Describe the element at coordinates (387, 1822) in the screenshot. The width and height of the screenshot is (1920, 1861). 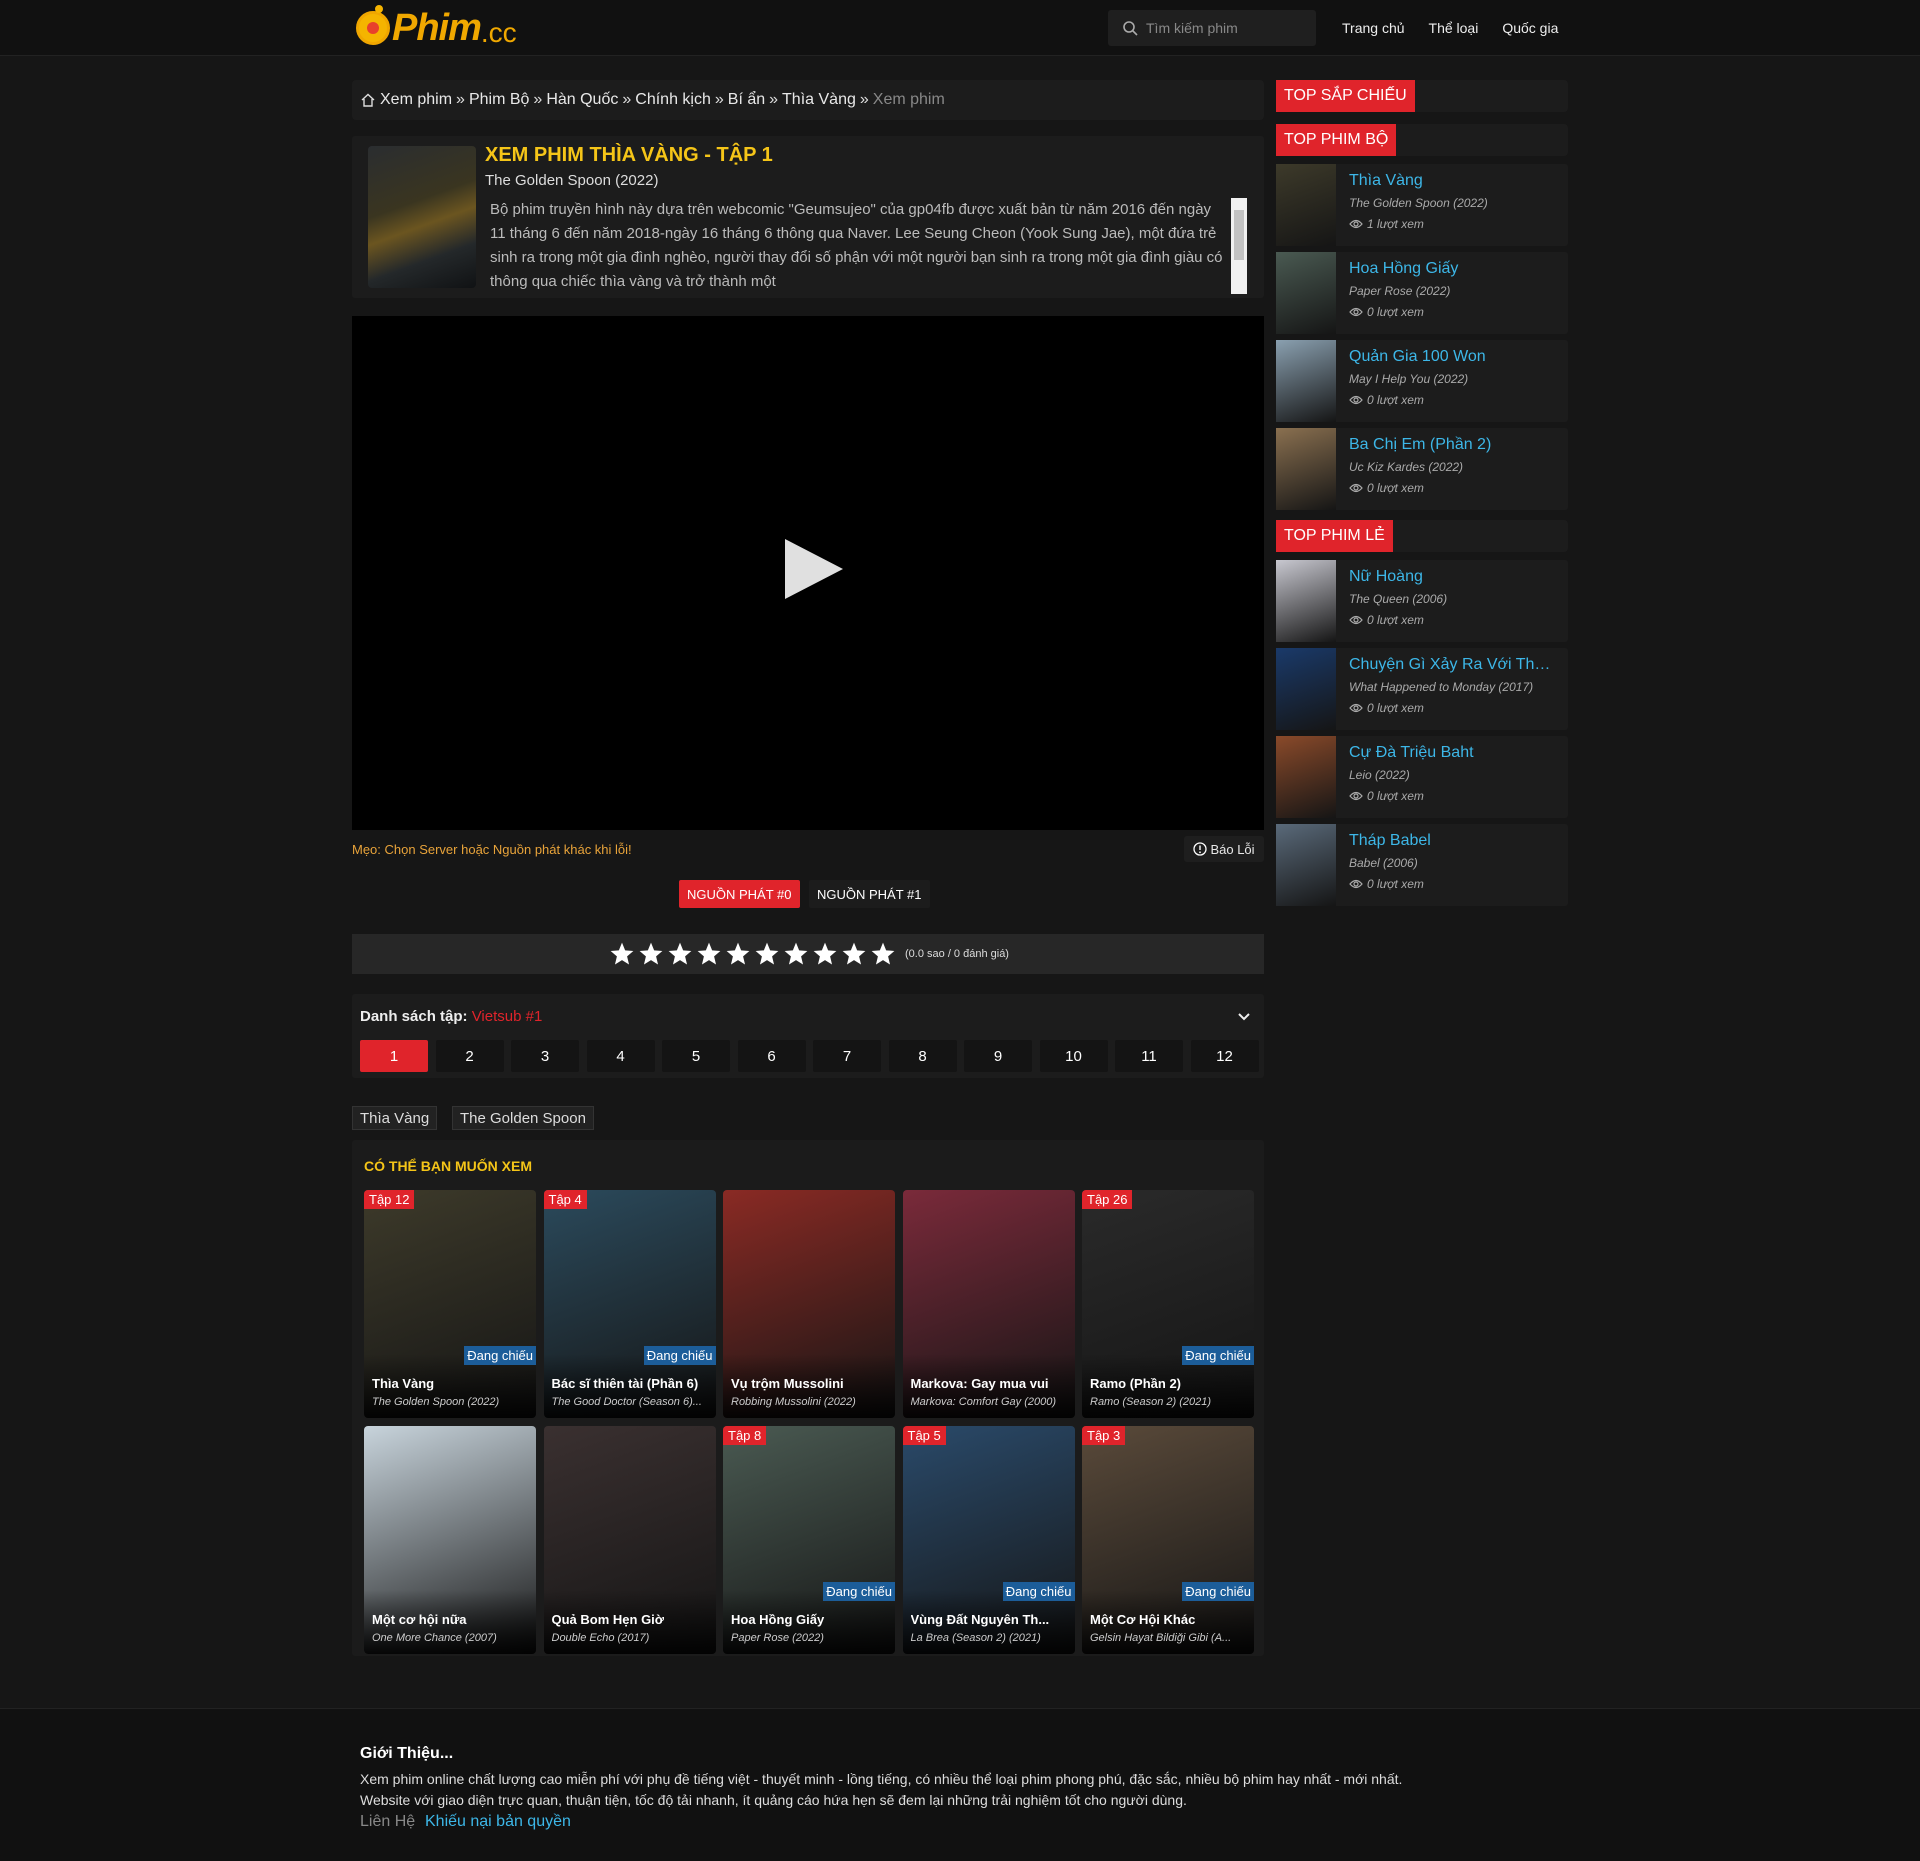
I see `footer-contact-link: Liên Hệ` at that location.